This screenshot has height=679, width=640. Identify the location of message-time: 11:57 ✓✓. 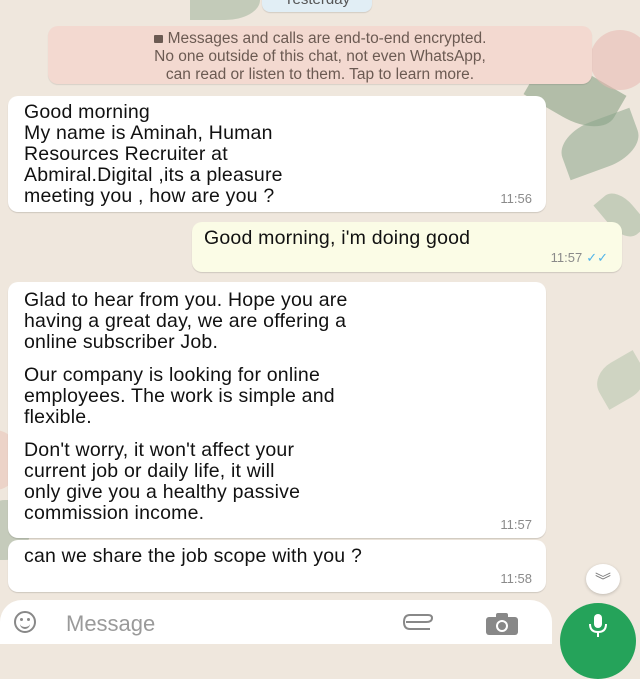
(579, 257).